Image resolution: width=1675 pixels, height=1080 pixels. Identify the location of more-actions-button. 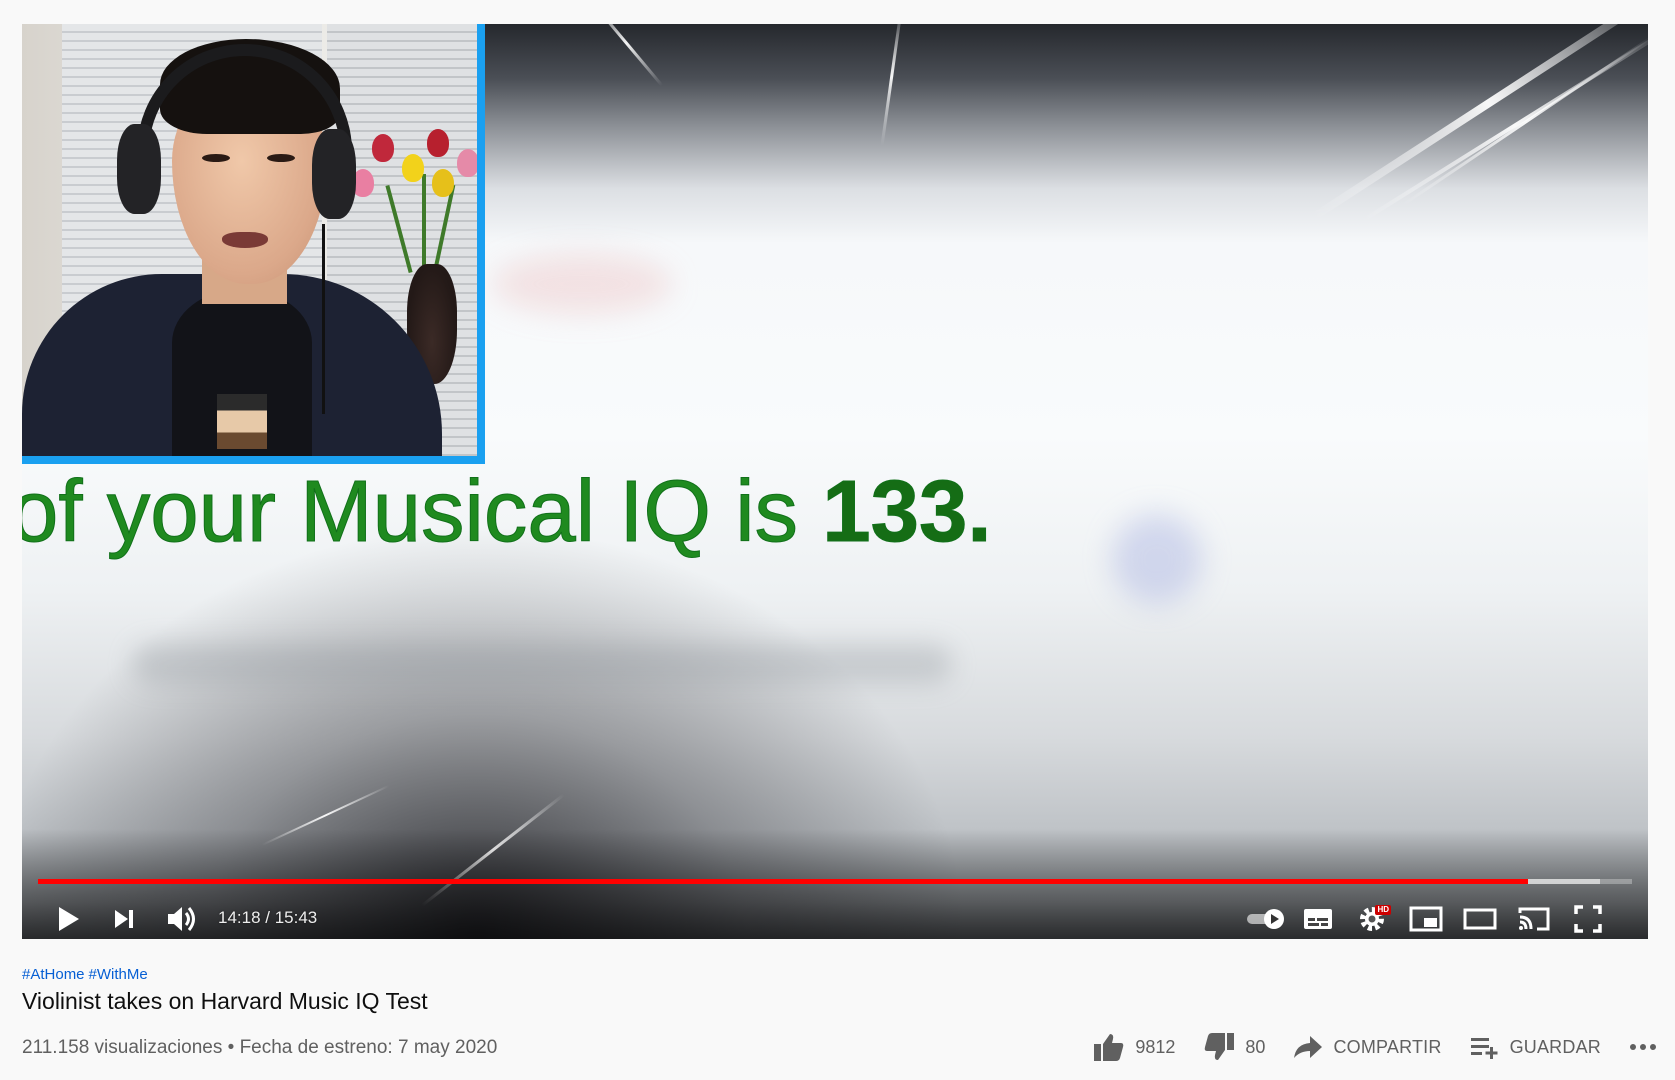
(1643, 1047).